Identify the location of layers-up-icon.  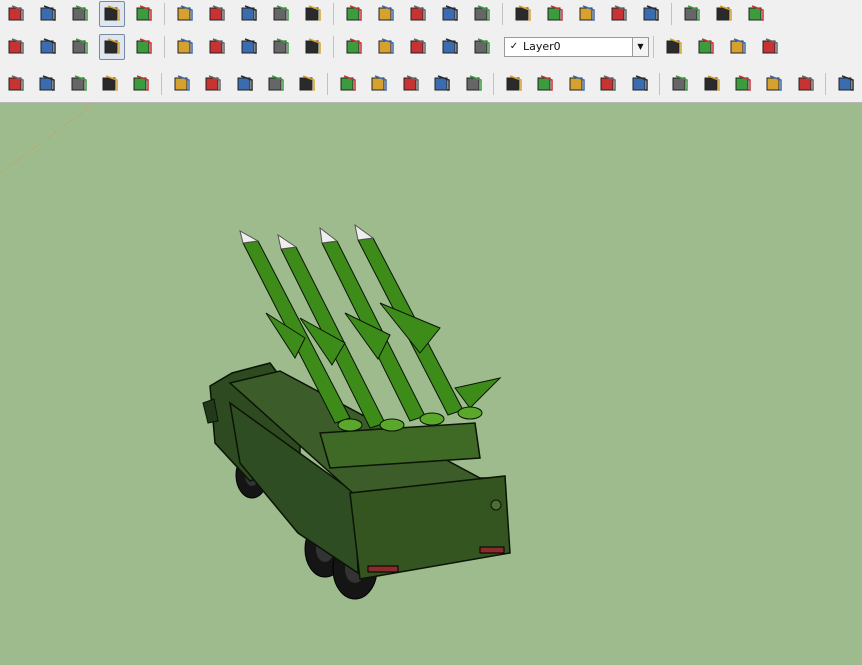
(450, 47).